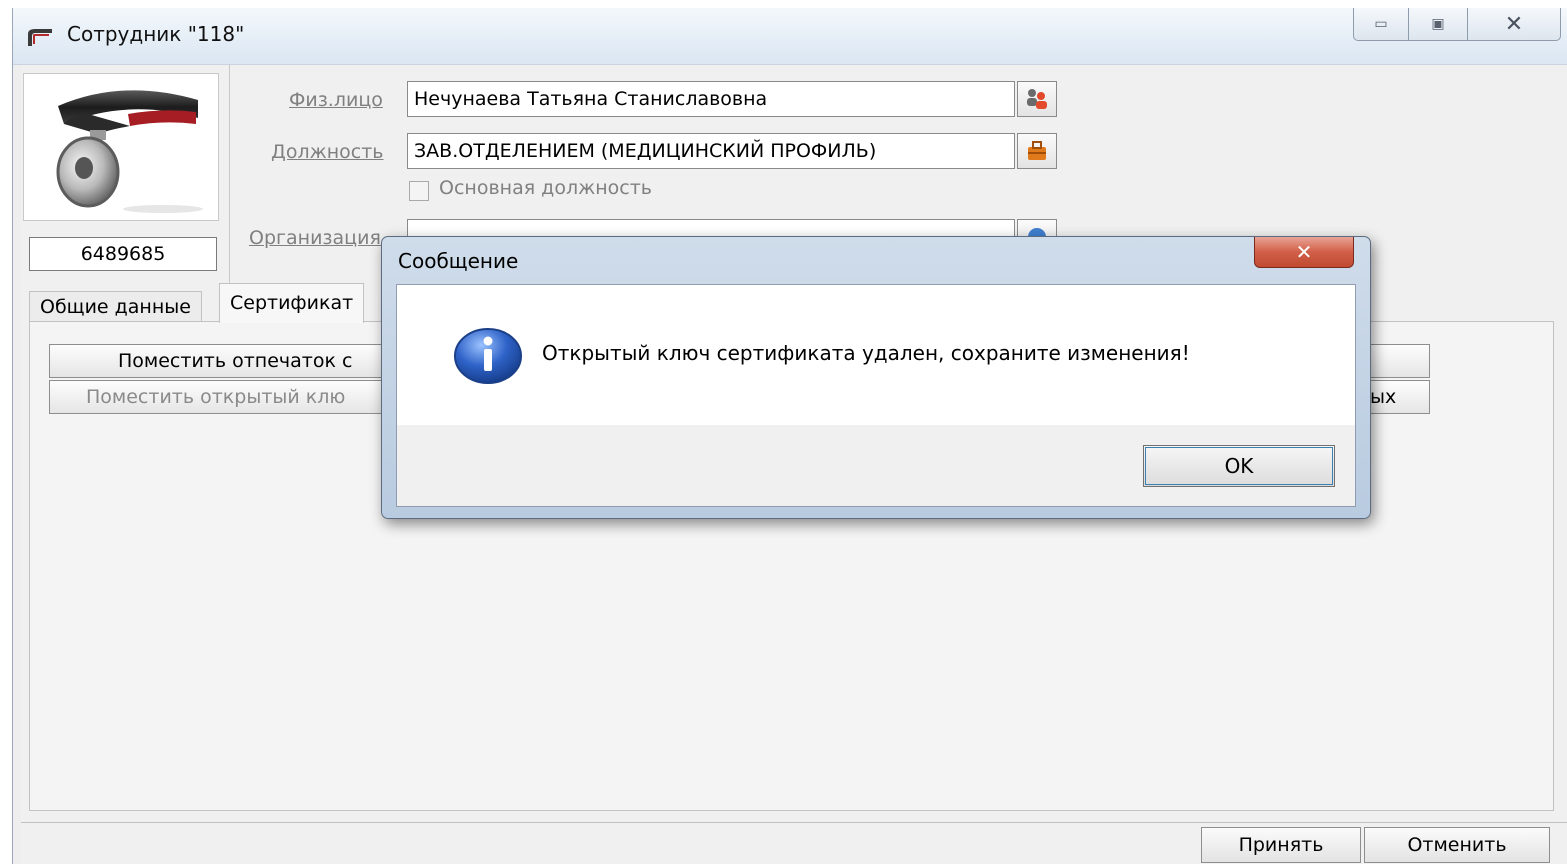  I want to click on dialog-close-button: ✕, so click(1304, 252).